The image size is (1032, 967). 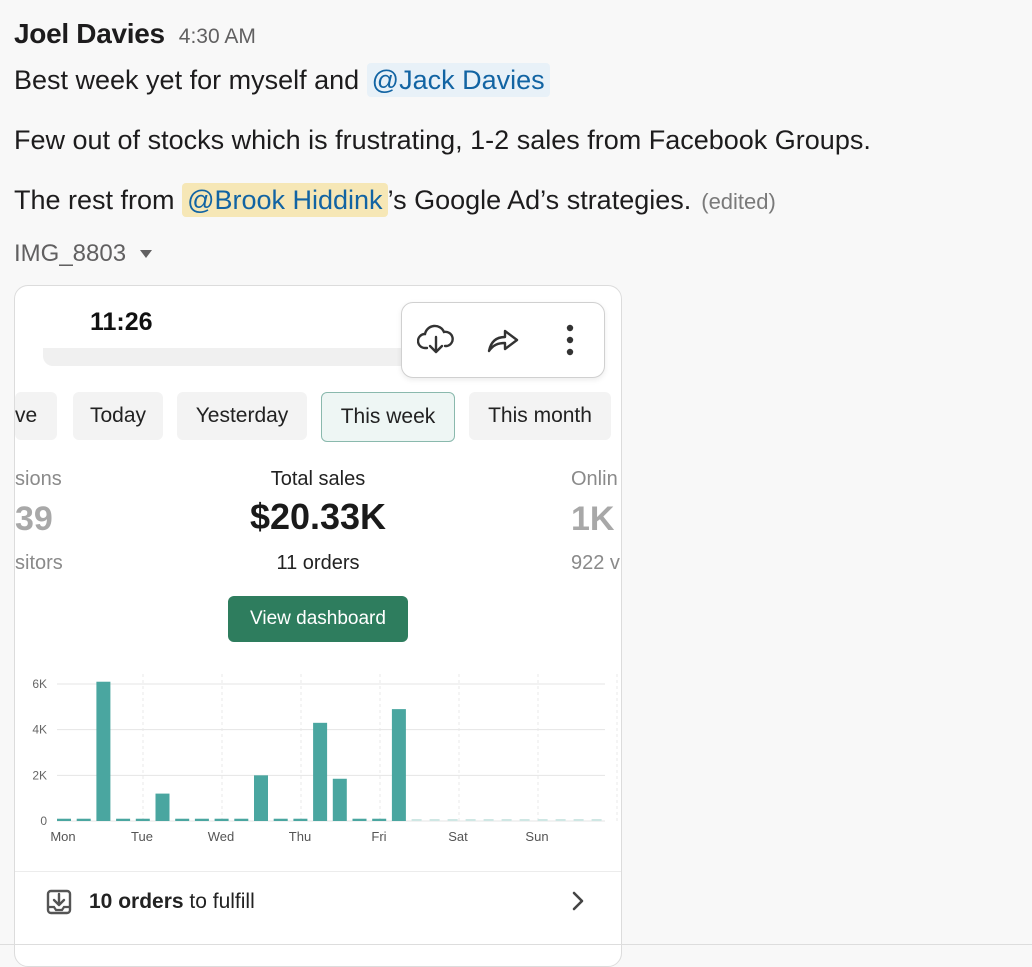 I want to click on message-text: ’s Google Ad’s strategies., so click(x=539, y=200).